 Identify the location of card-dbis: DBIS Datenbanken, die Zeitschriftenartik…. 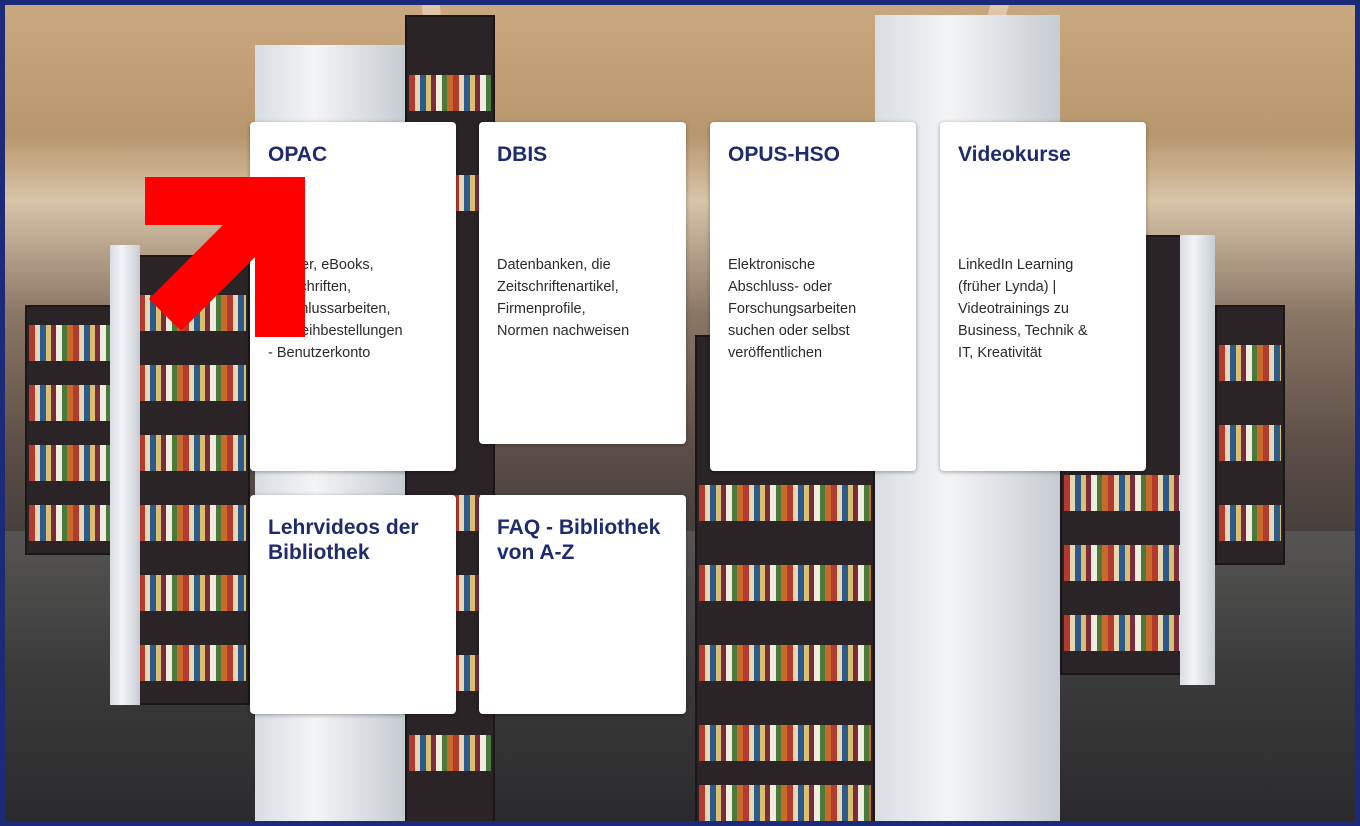
(582, 283).